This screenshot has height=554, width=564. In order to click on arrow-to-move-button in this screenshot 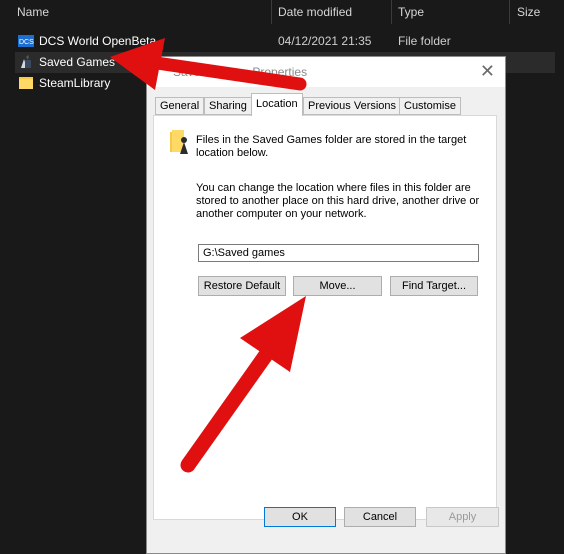, I will do `click(243, 384)`.